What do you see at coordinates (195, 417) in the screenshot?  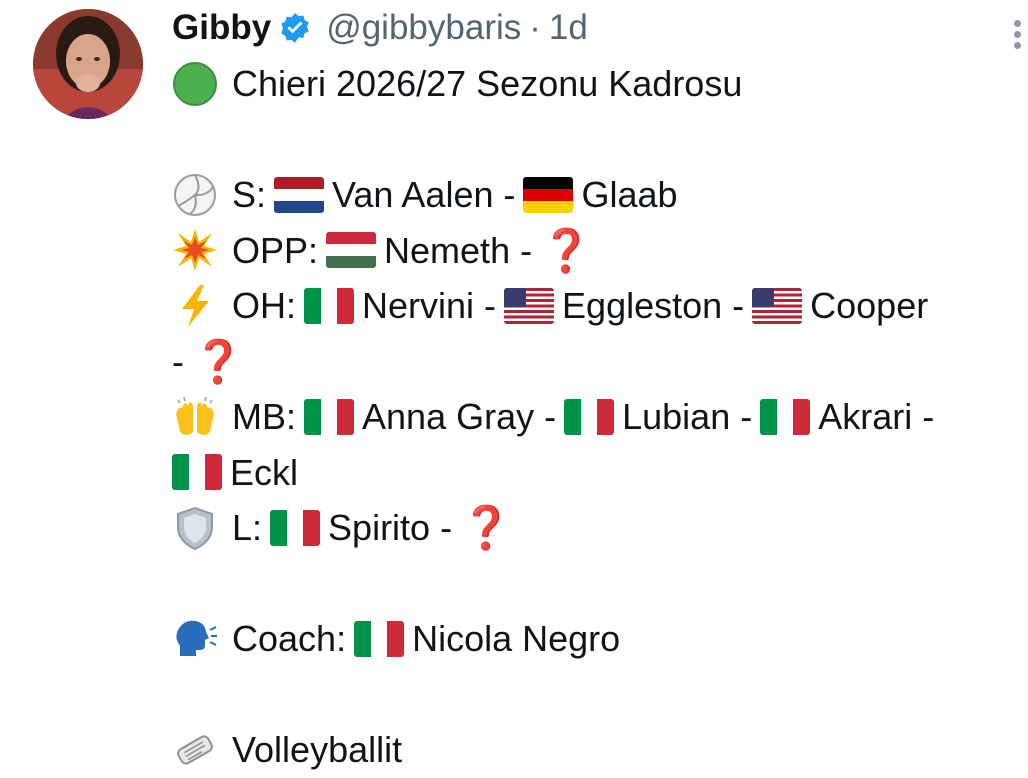 I see `raised-hands-icon` at bounding box center [195, 417].